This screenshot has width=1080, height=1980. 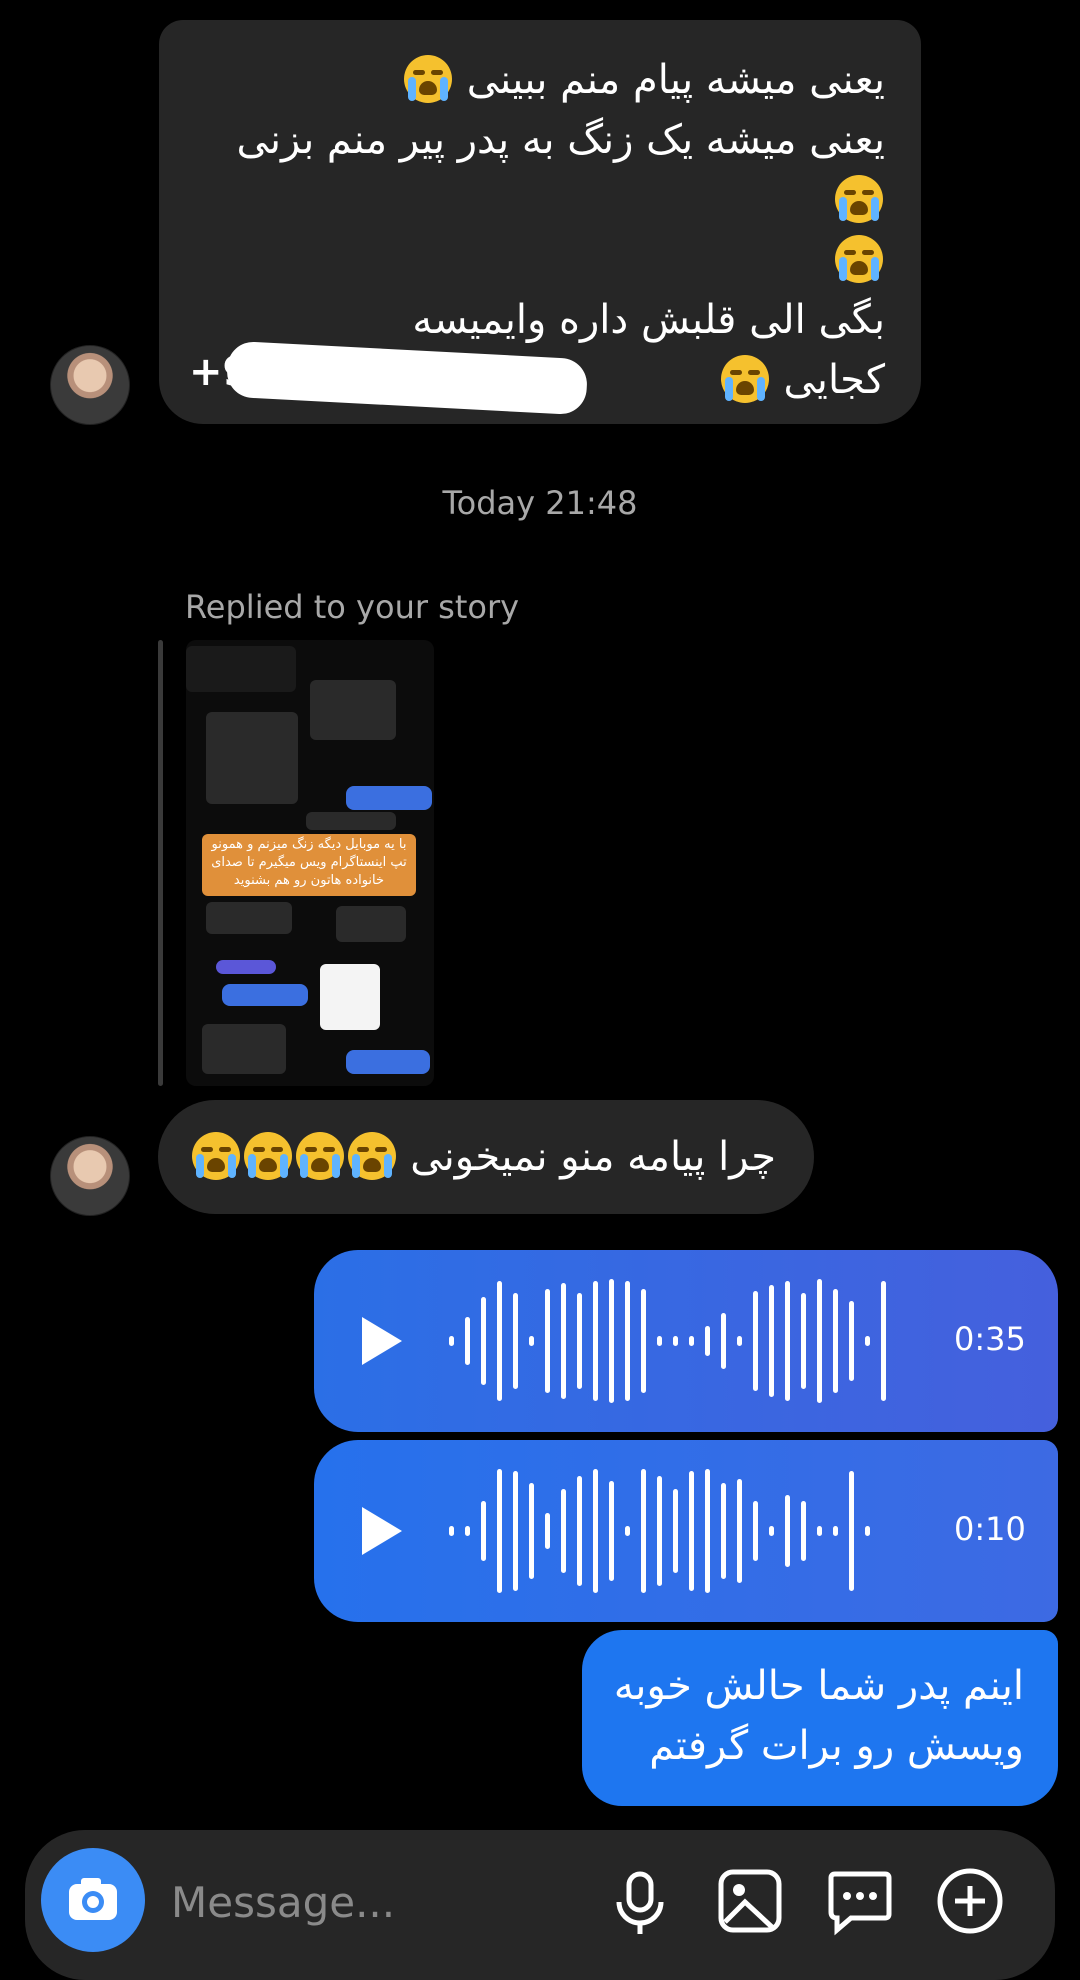 I want to click on incoming-message-bubble: چرا پیامه منو نمیخونی, so click(x=486, y=1157).